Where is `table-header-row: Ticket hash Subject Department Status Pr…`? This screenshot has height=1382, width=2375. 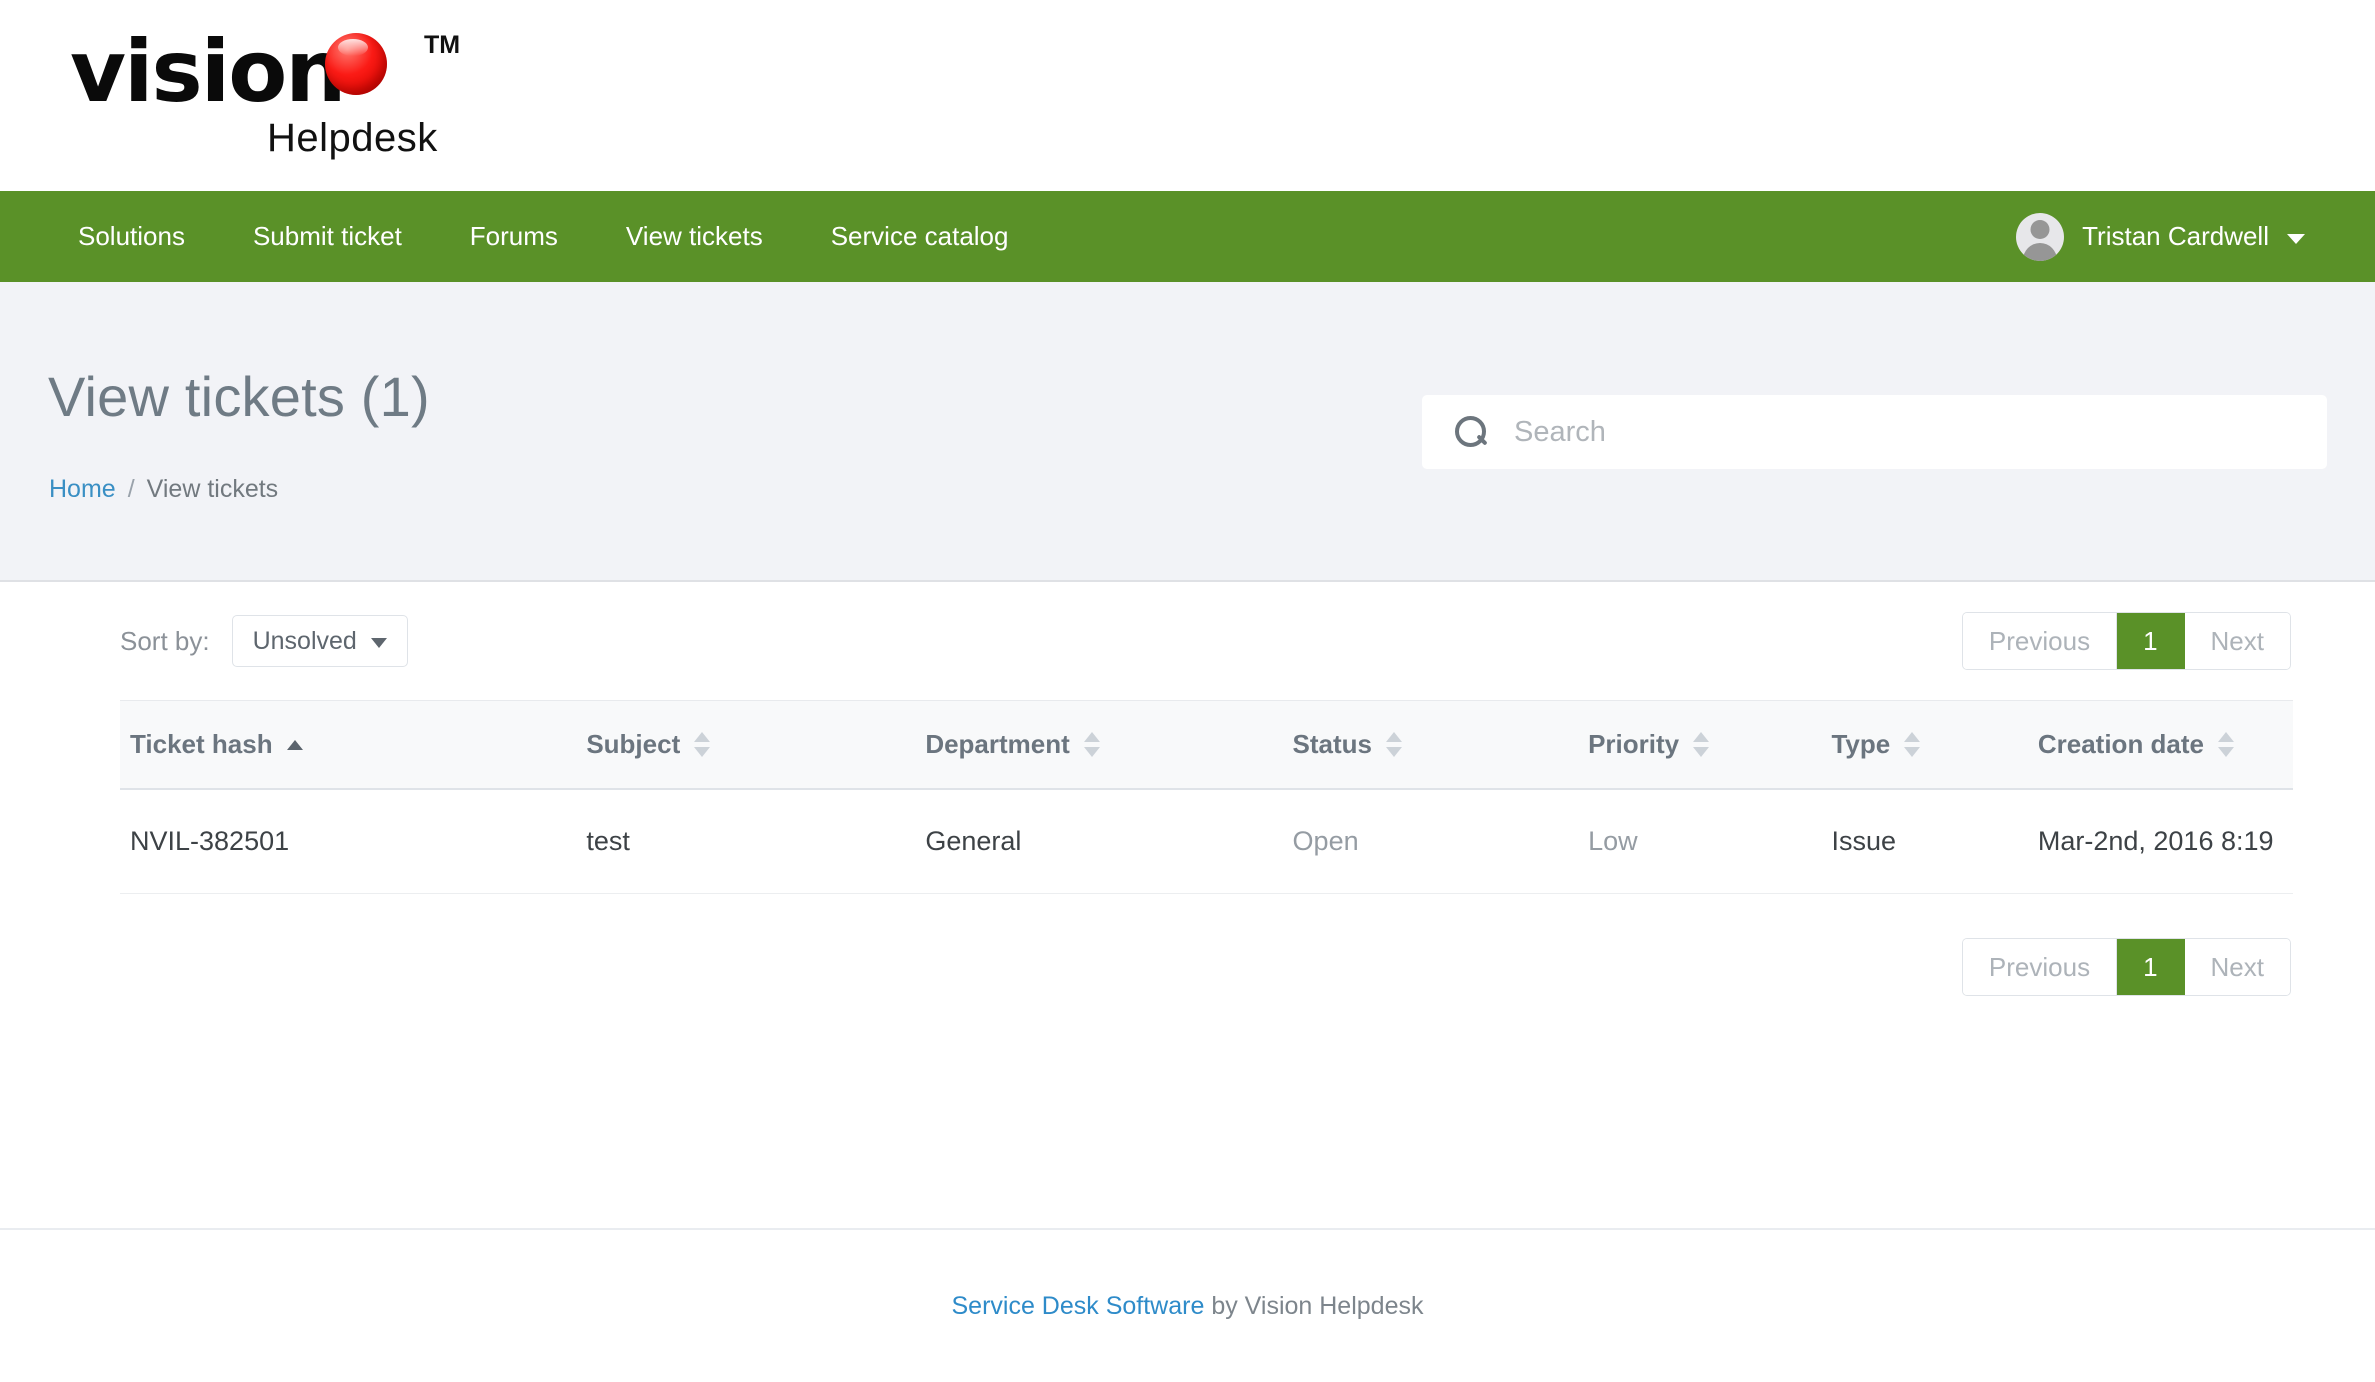
table-header-row: Ticket hash Subject Department Status Pr… is located at coordinates (1206, 745).